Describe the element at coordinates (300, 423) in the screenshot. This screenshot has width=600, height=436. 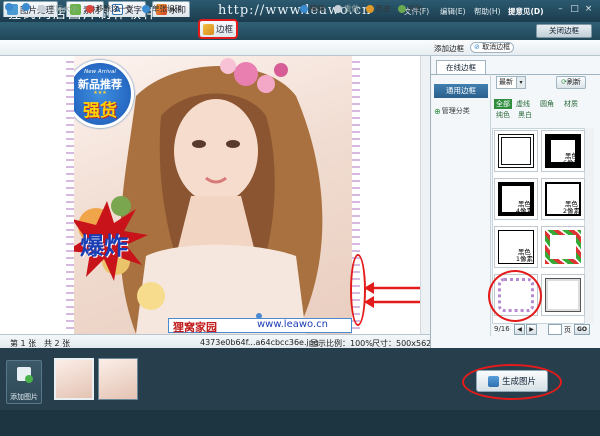
I see `footer-bar` at that location.